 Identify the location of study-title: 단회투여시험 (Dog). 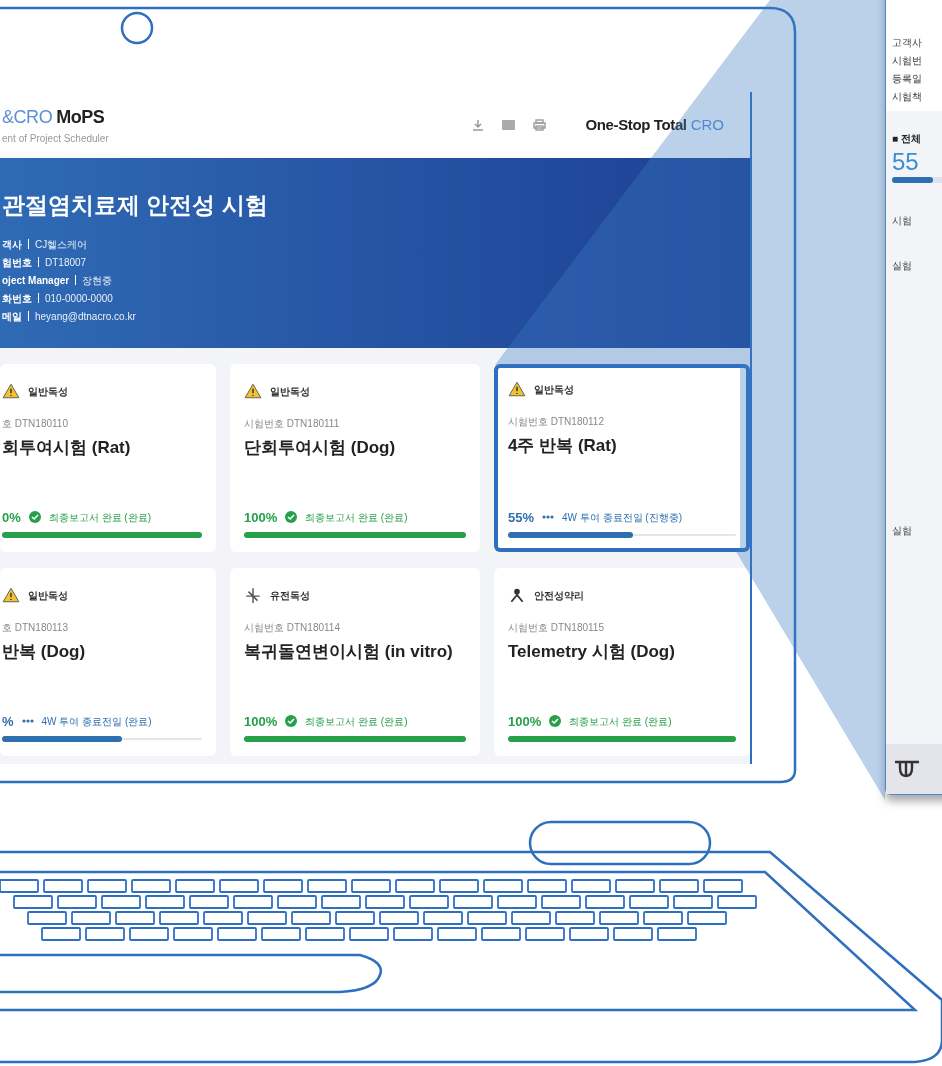
(320, 448).